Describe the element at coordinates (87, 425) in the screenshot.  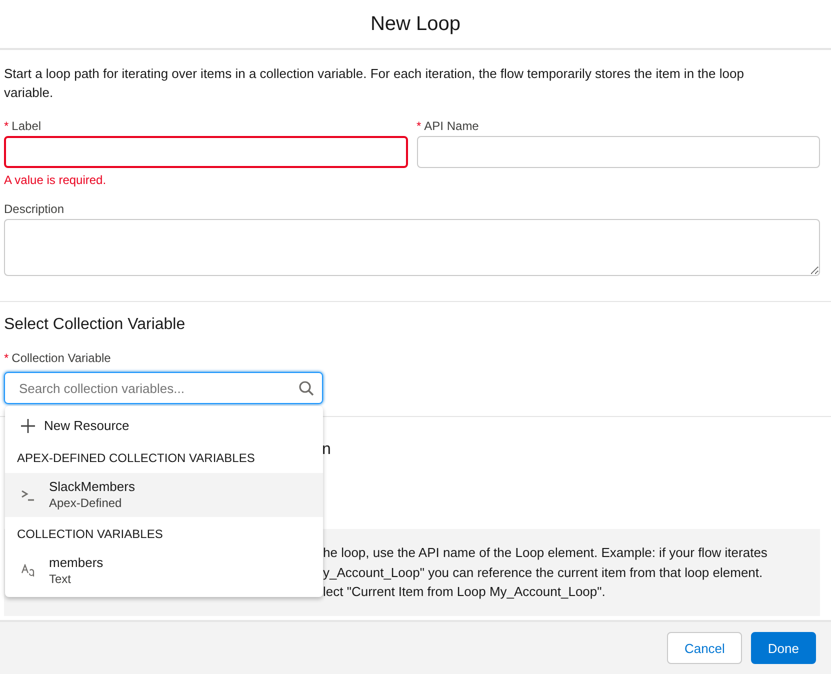
I see `menu-item-label: New Resource` at that location.